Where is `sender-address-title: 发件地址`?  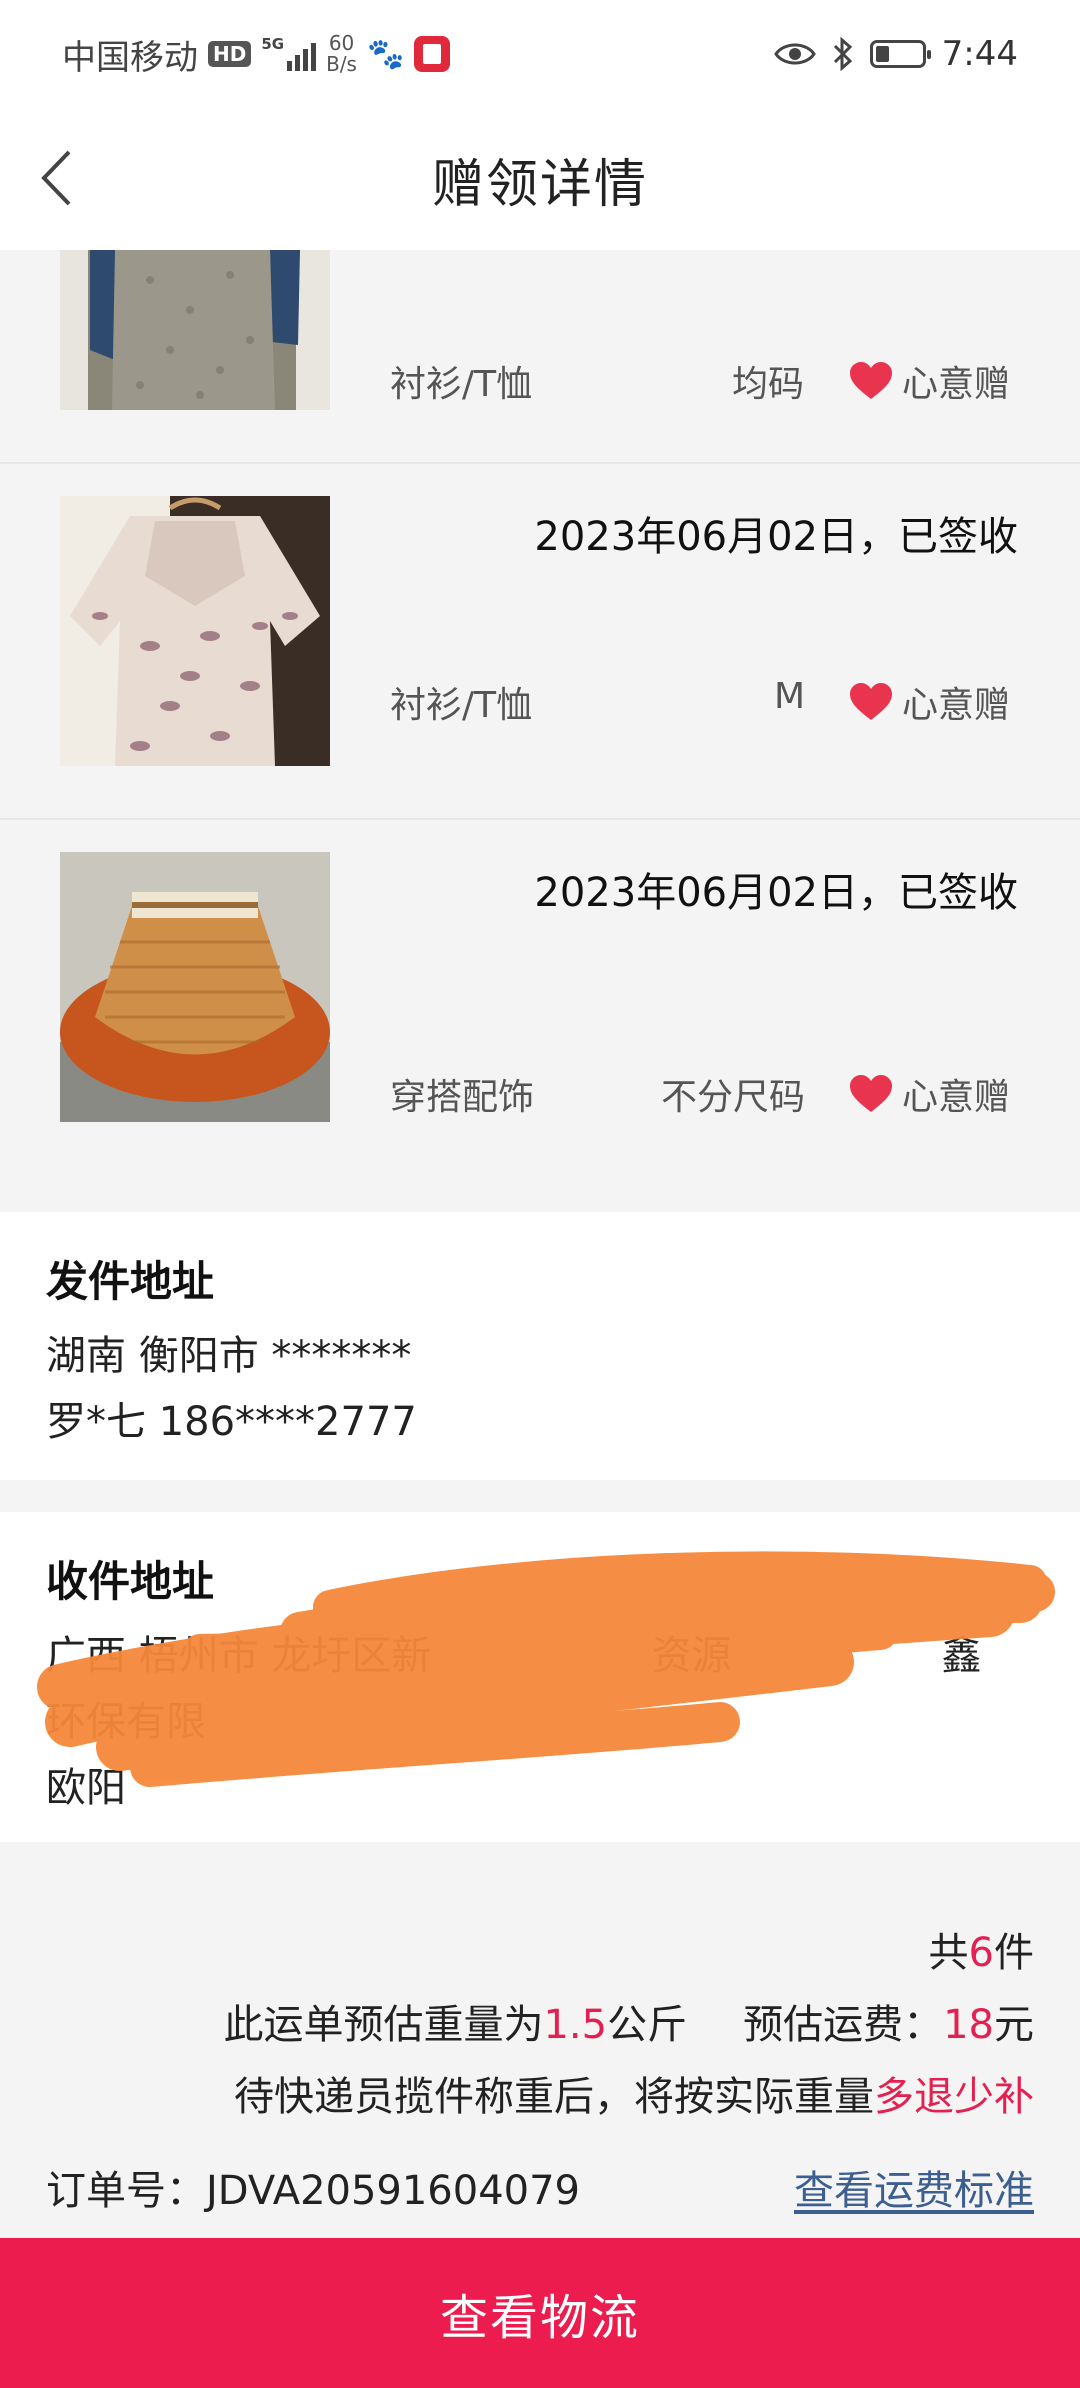 sender-address-title: 发件地址 is located at coordinates (130, 1281).